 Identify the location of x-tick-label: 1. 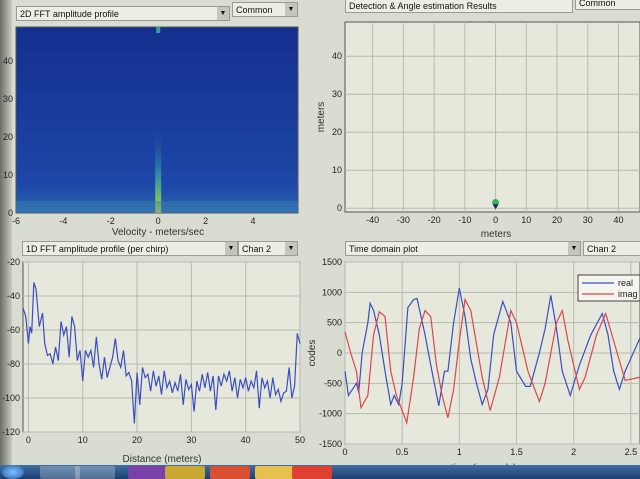
(459, 452).